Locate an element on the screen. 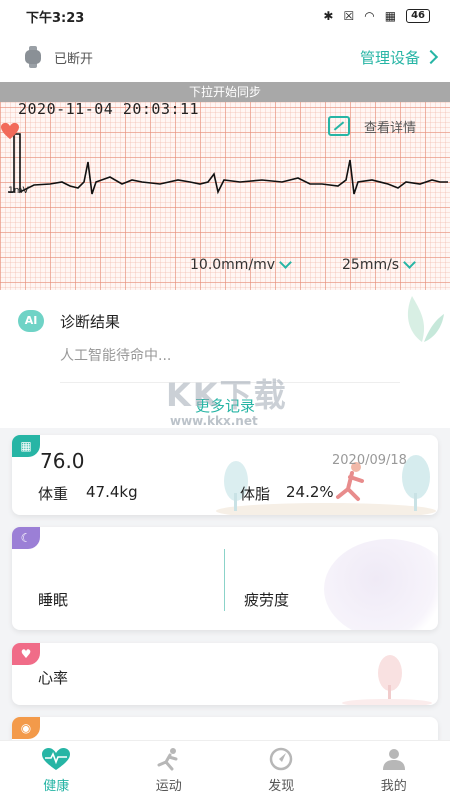 This screenshot has height=800, width=450. weight-card: ▦ 76.0 2020/09/18 体重 47.4kg 体脂 24.2% is located at coordinates (225, 475).